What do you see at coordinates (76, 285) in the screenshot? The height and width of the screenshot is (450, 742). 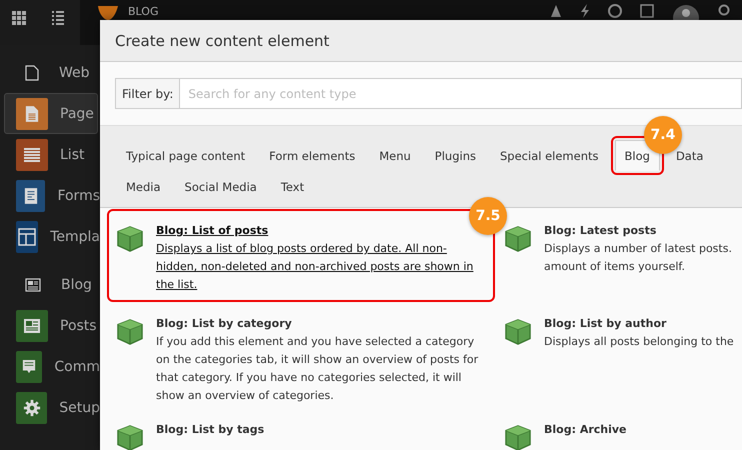 I see `sidebar-group-label: Blog` at bounding box center [76, 285].